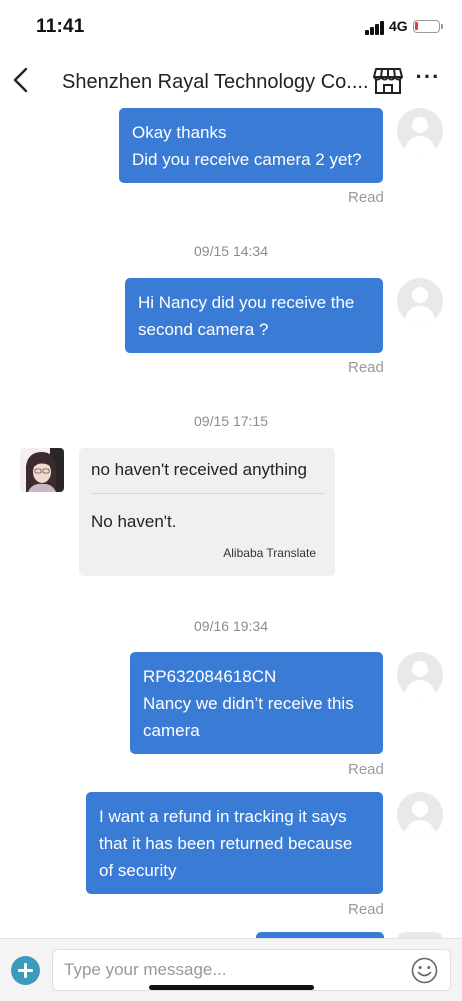  Describe the element at coordinates (208, 493) in the screenshot. I see `translation-divider` at that location.